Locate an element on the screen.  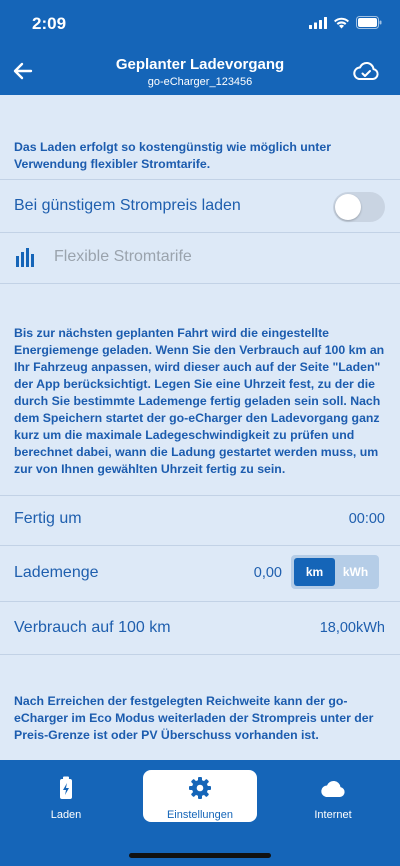
status-time: 2:09 is located at coordinates (49, 23).